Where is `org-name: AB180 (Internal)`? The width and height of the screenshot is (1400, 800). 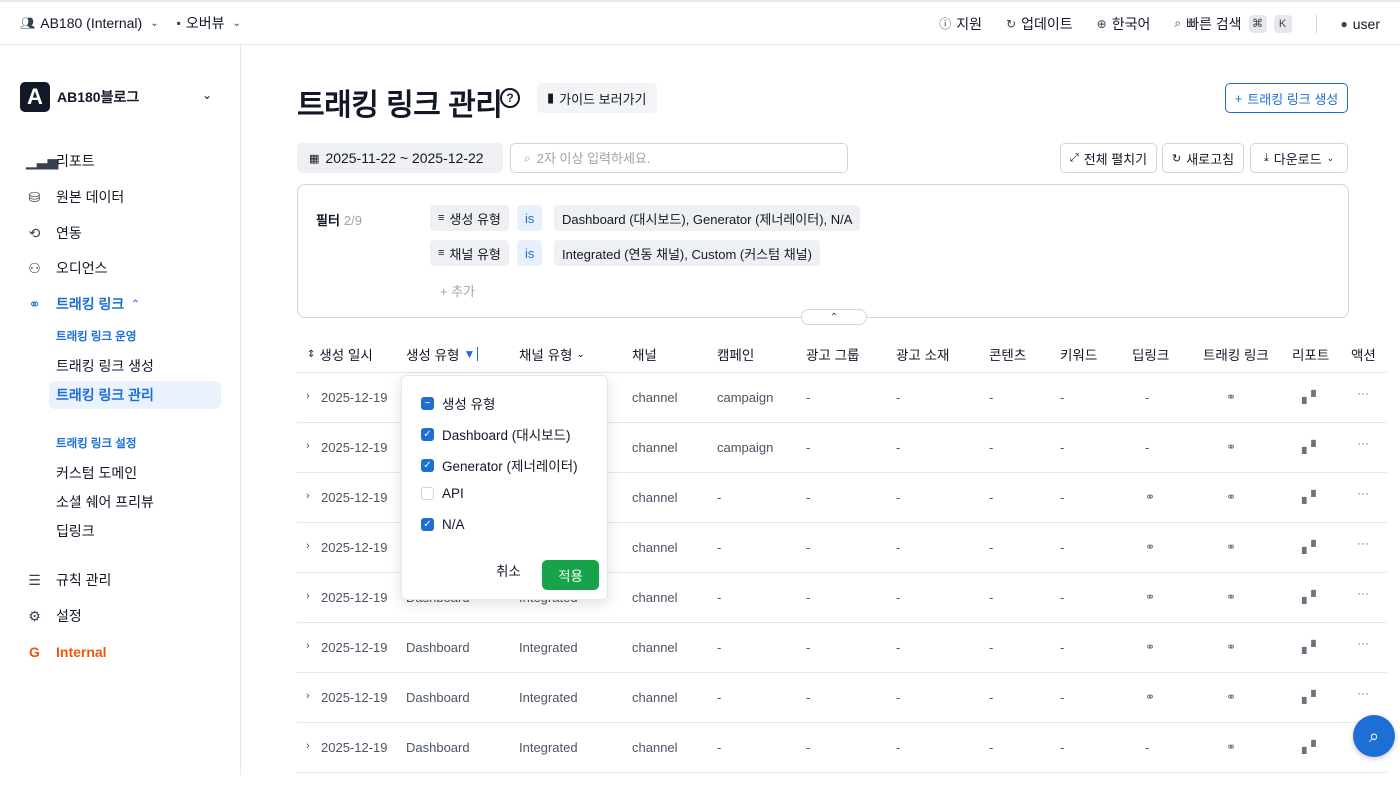
org-name: AB180 (Internal) is located at coordinates (91, 23).